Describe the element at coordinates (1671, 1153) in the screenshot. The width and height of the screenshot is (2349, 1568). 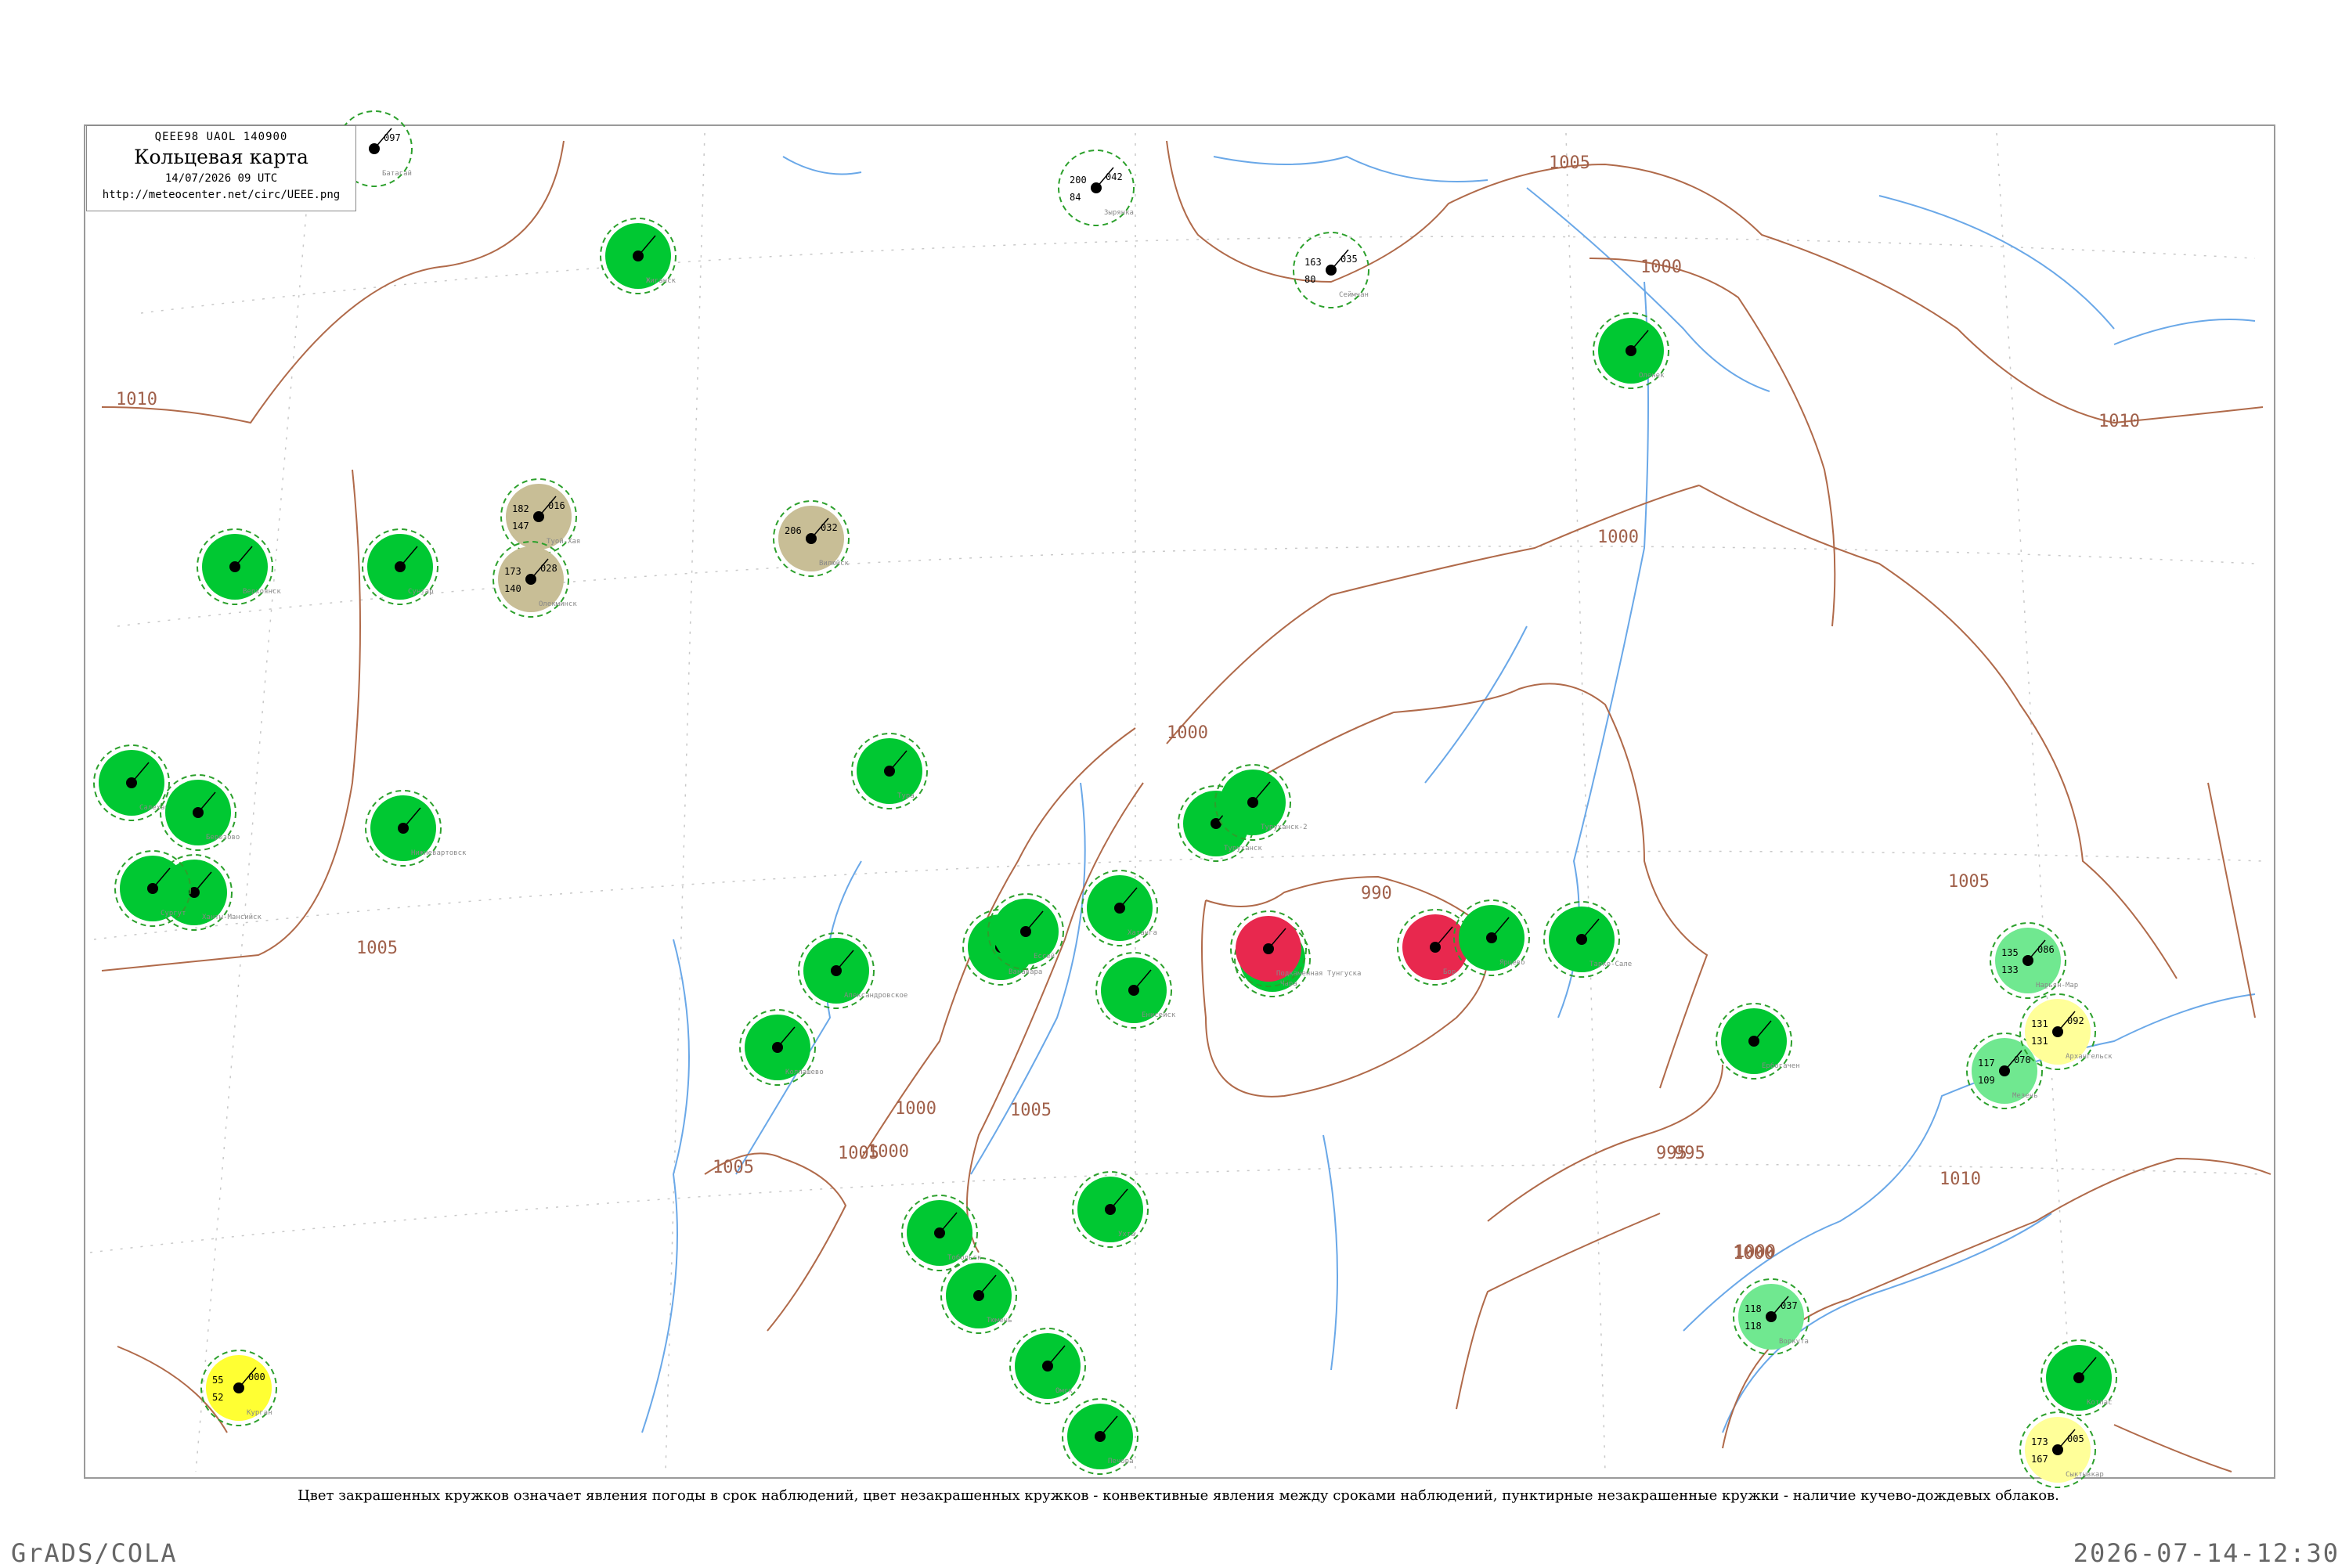
I see `isobar-label: 995` at that location.